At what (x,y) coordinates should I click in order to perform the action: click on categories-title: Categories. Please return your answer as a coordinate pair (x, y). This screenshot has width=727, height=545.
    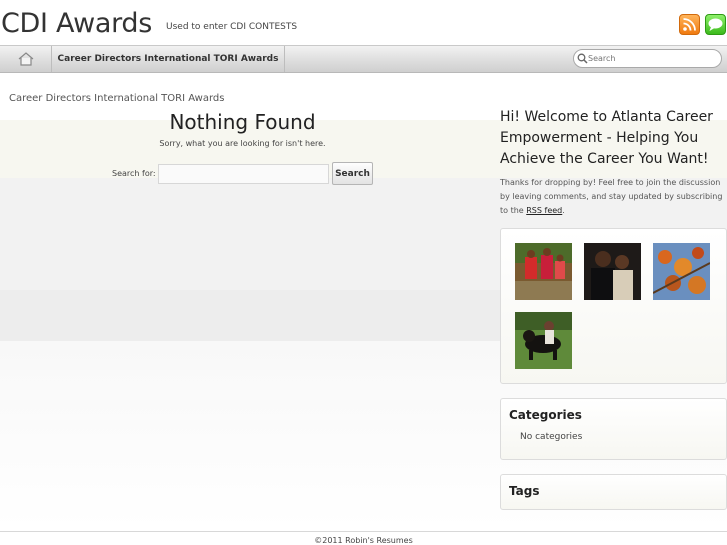
    Looking at the image, I should click on (545, 415).